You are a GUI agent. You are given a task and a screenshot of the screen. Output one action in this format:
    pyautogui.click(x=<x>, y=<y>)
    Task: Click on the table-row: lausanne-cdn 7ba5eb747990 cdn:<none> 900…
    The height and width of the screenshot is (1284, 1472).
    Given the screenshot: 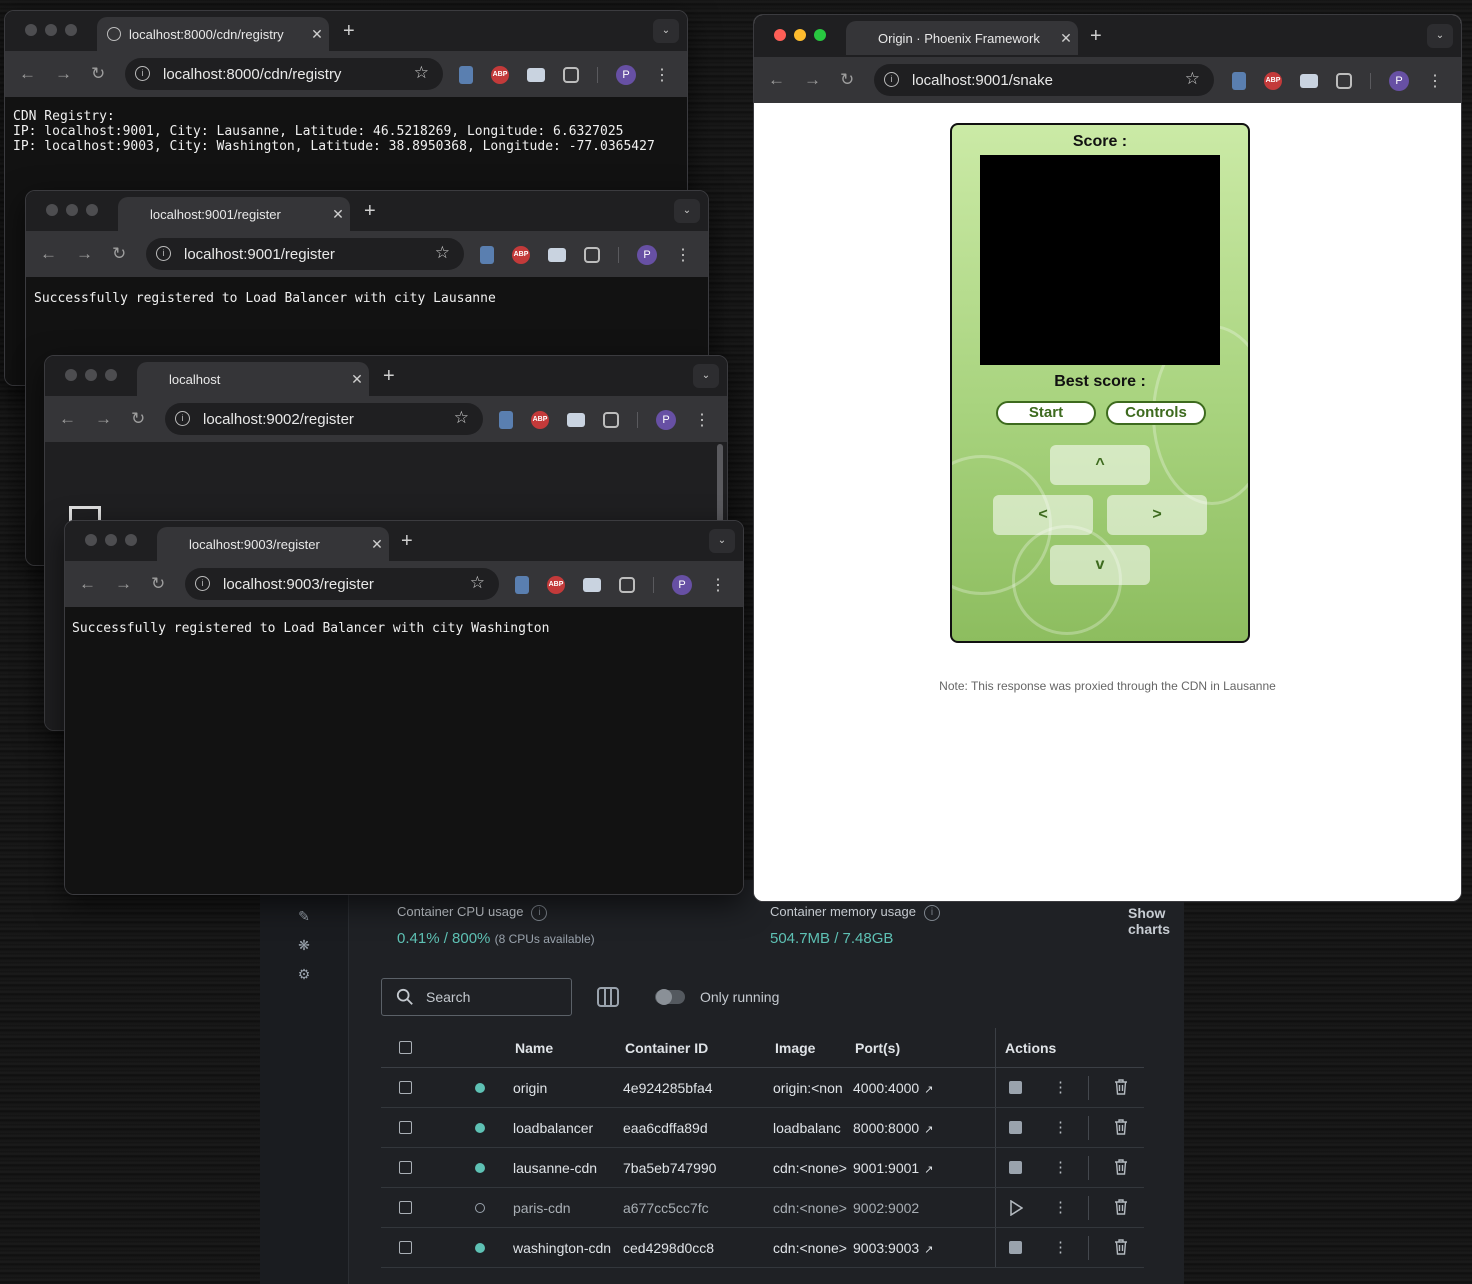 What is the action you would take?
    pyautogui.click(x=762, y=1168)
    